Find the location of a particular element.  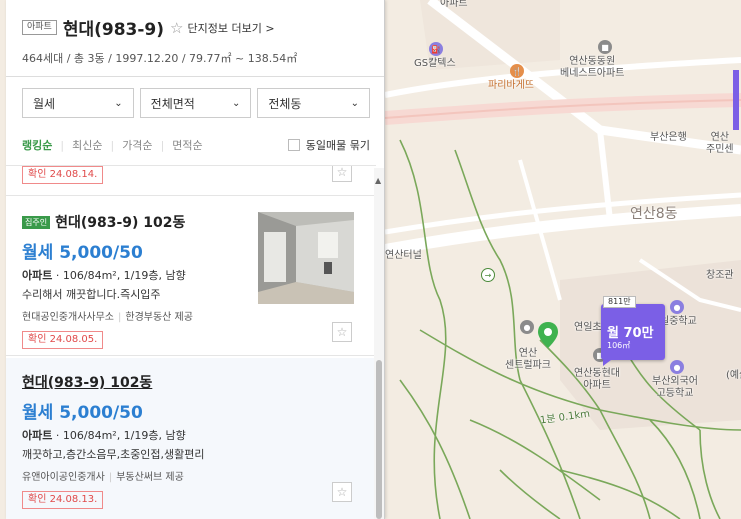

price-marker-price: 월 70만 is located at coordinates (630, 333).